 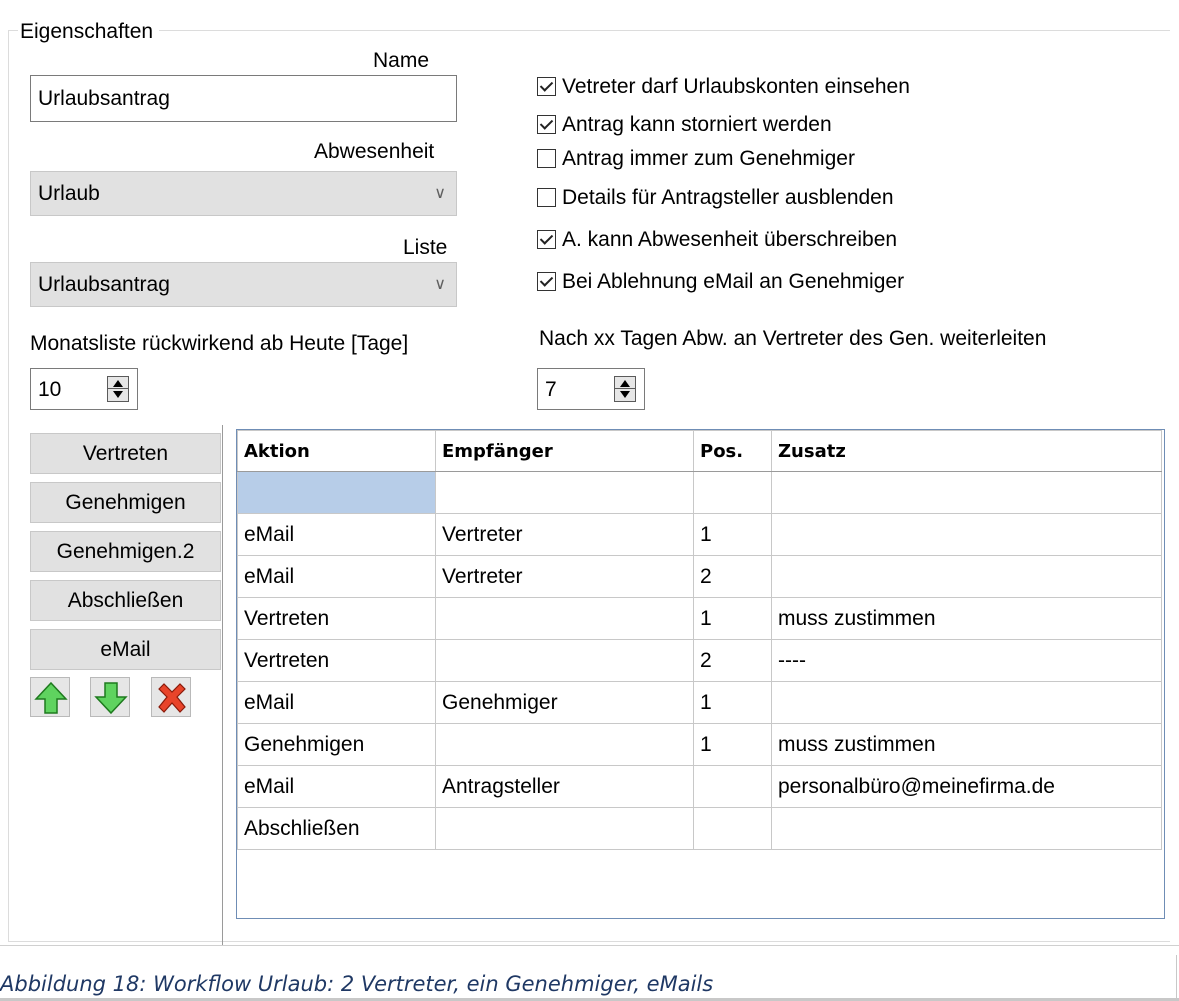 I want to click on table-row: eMail Genehmiger 1, so click(x=699, y=702).